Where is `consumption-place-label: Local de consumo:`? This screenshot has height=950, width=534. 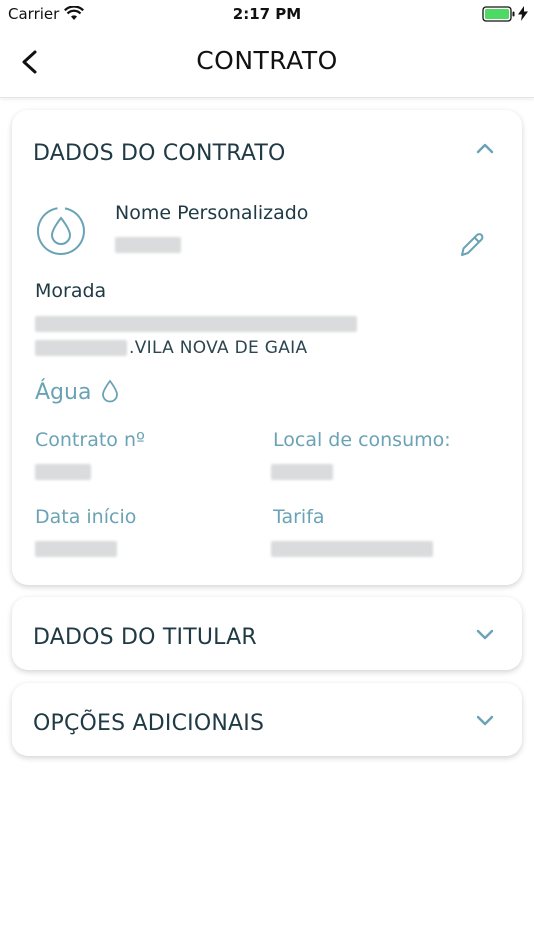 consumption-place-label: Local de consumo: is located at coordinates (362, 440).